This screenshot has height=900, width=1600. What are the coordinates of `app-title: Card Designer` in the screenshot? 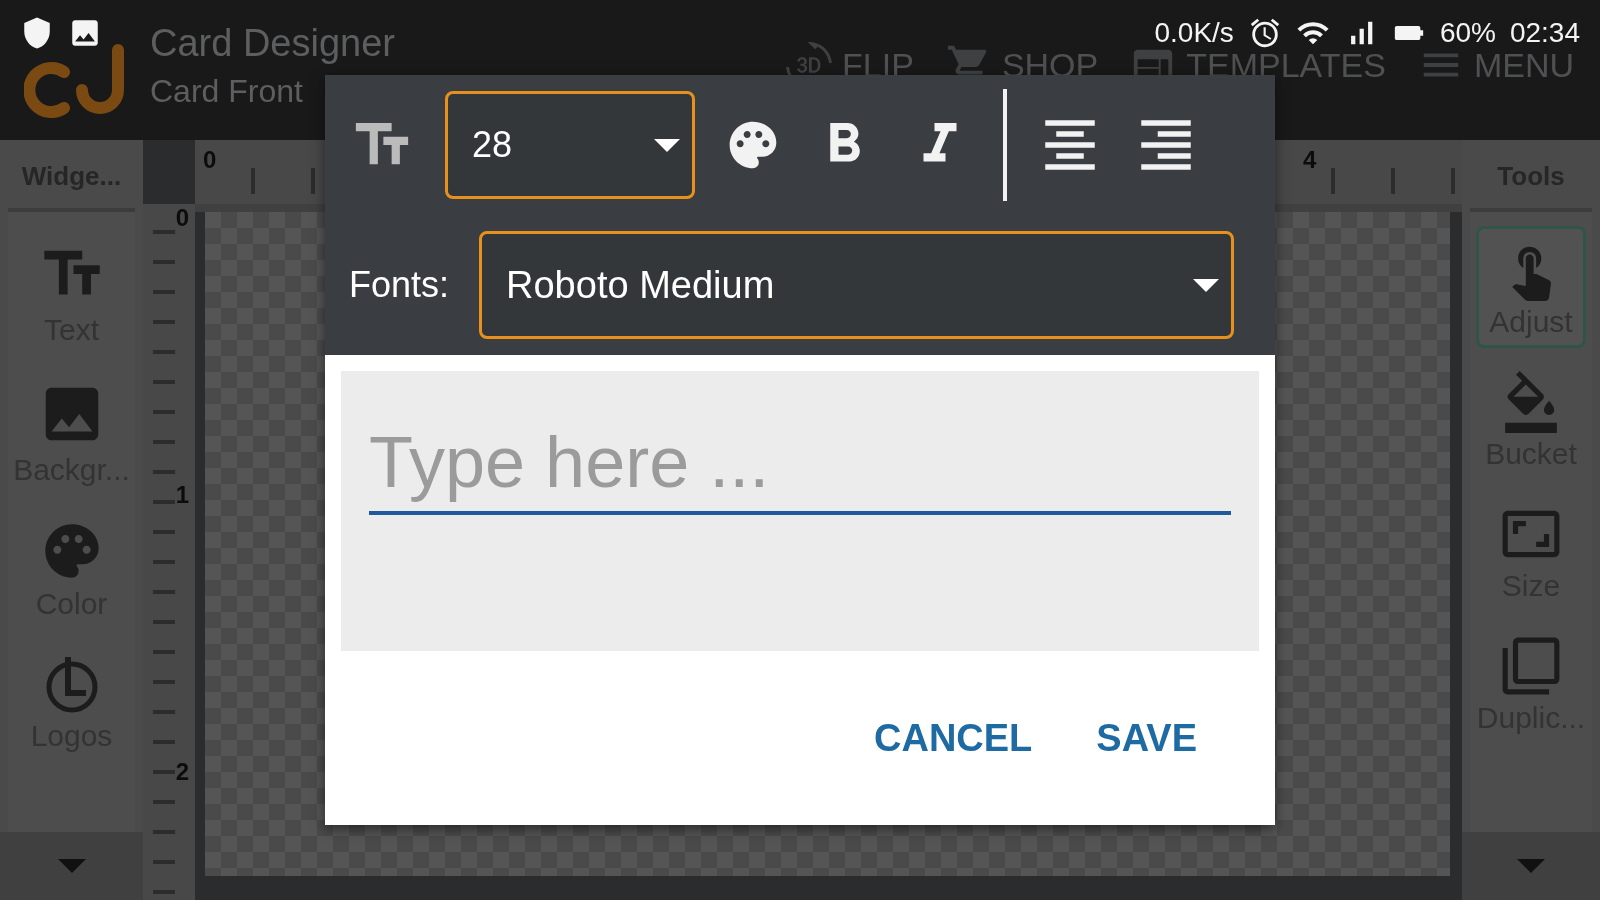 It's located at (272, 43).